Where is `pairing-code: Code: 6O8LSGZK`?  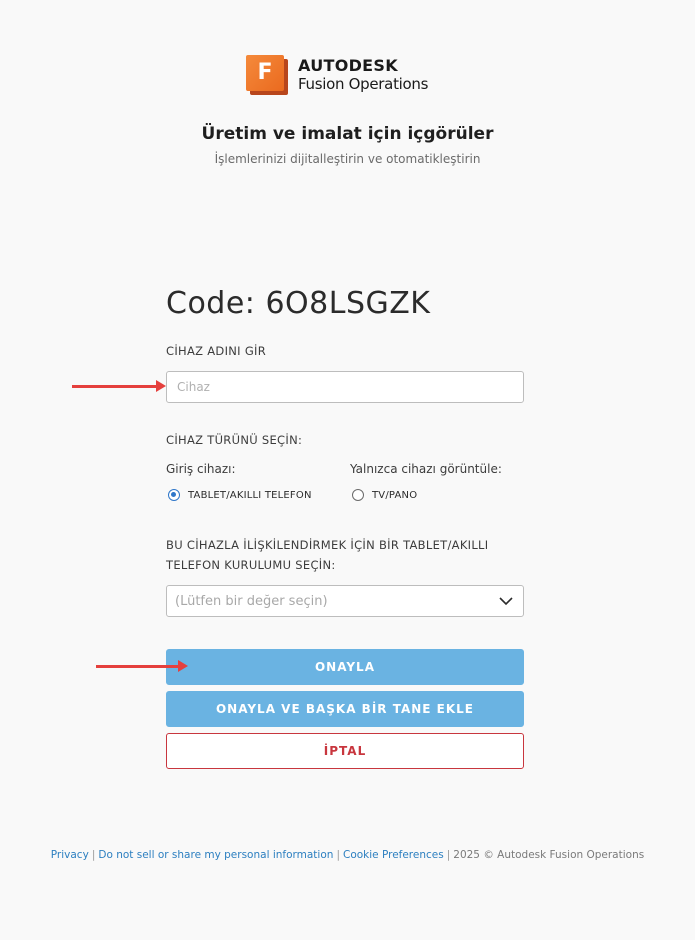 pairing-code: Code: 6O8LSGZK is located at coordinates (298, 303).